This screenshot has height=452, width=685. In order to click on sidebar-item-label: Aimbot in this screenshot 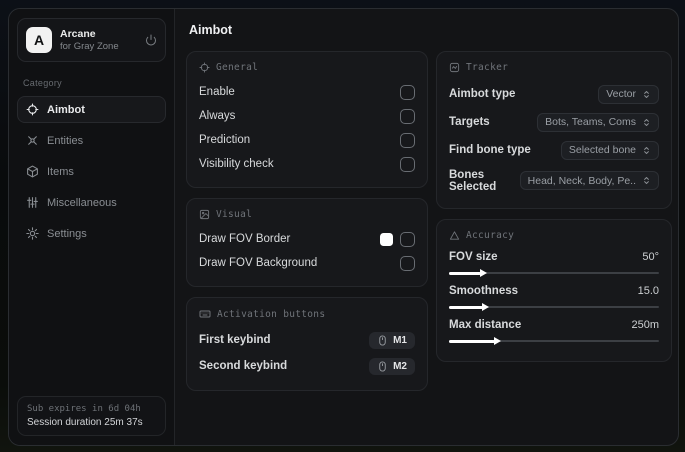, I will do `click(66, 109)`.